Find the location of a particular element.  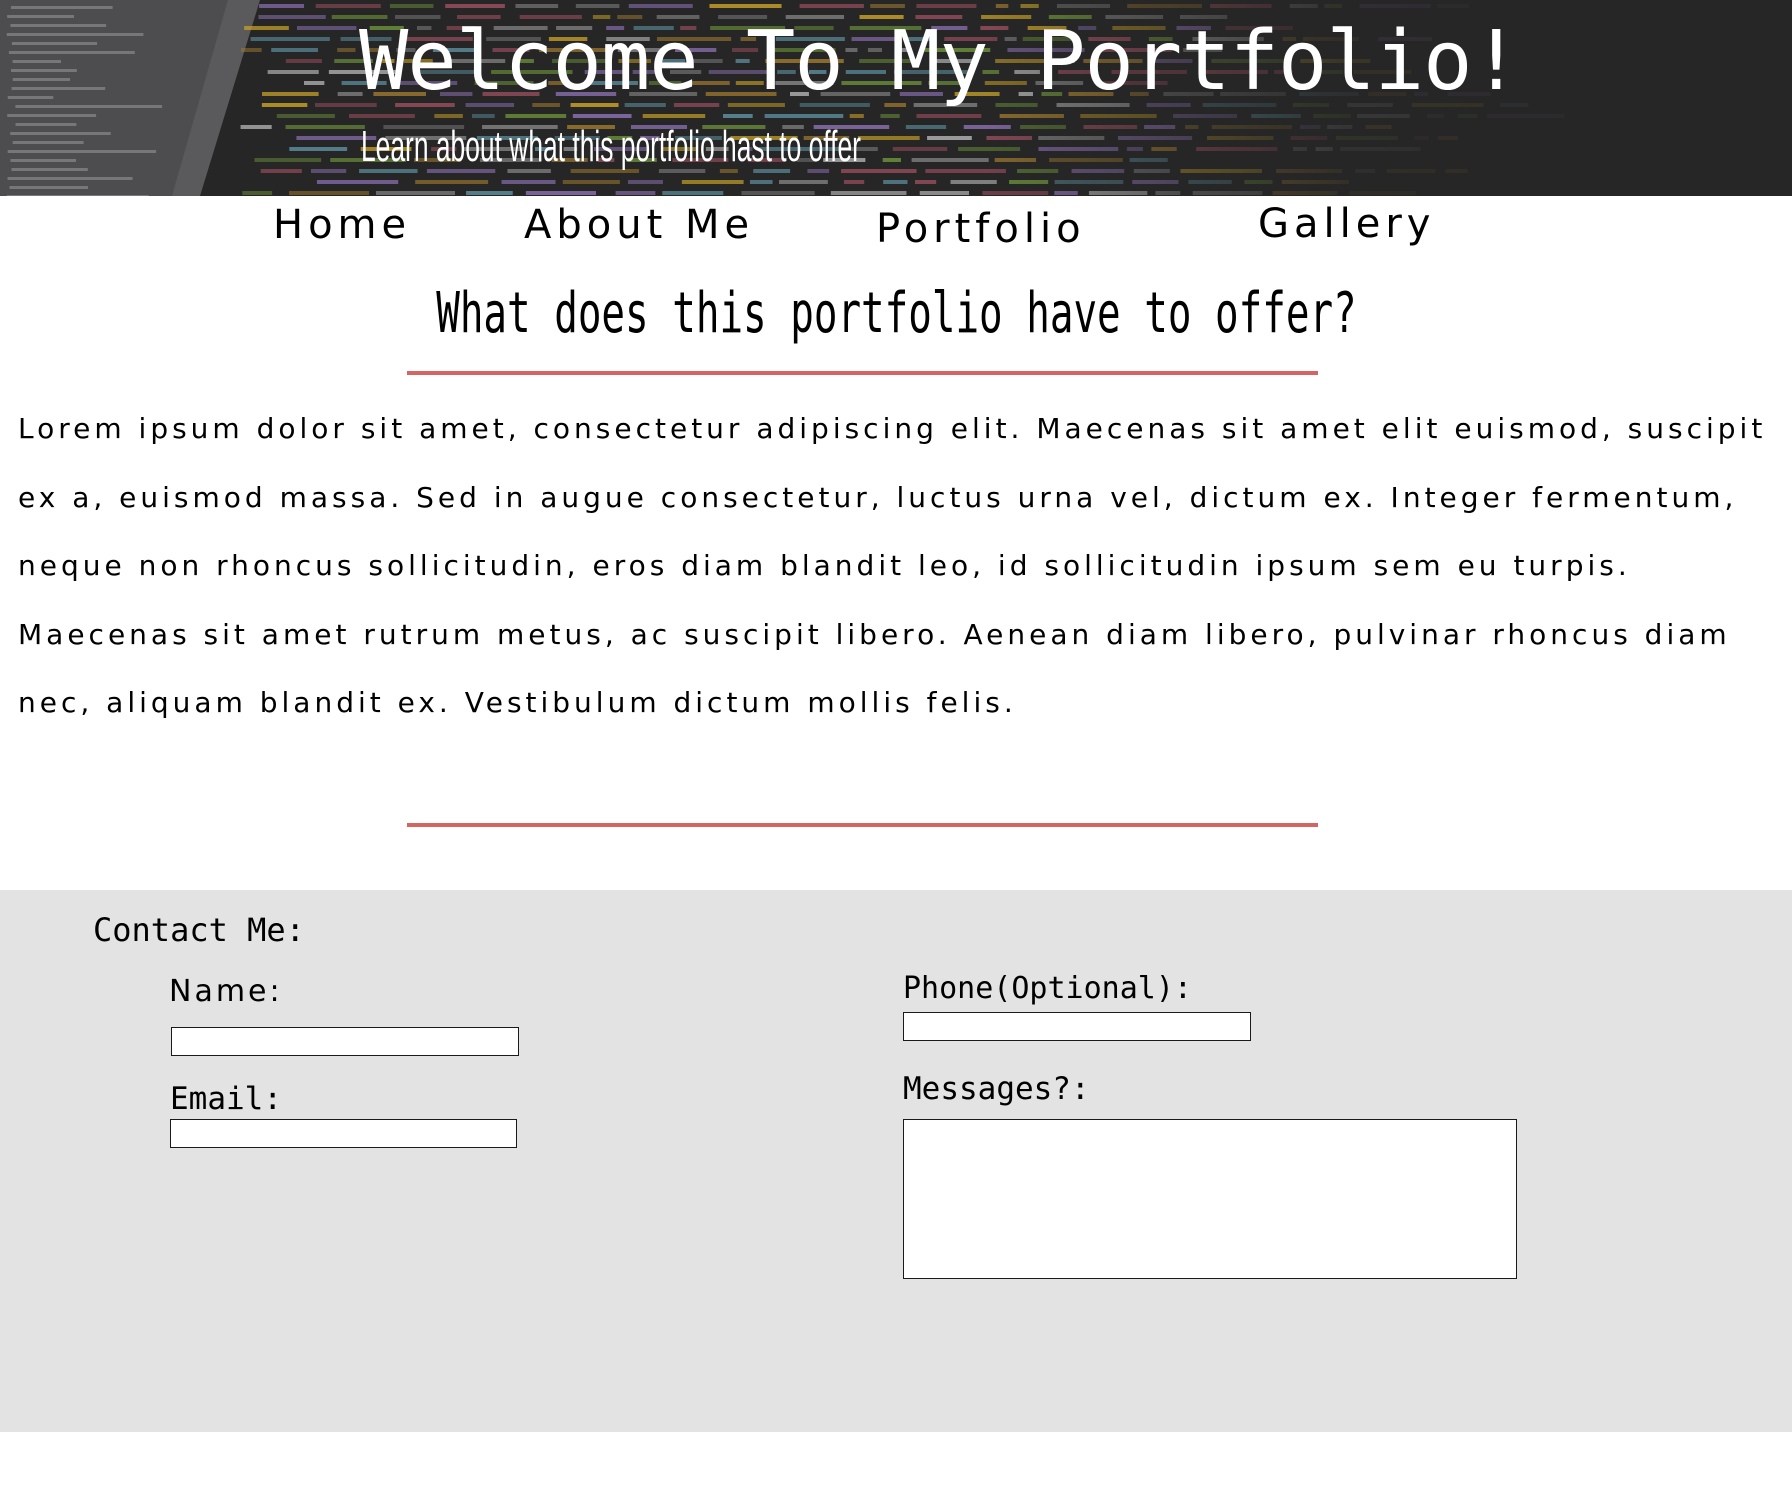

nav-link-gallery: Gallery is located at coordinates (1346, 224).